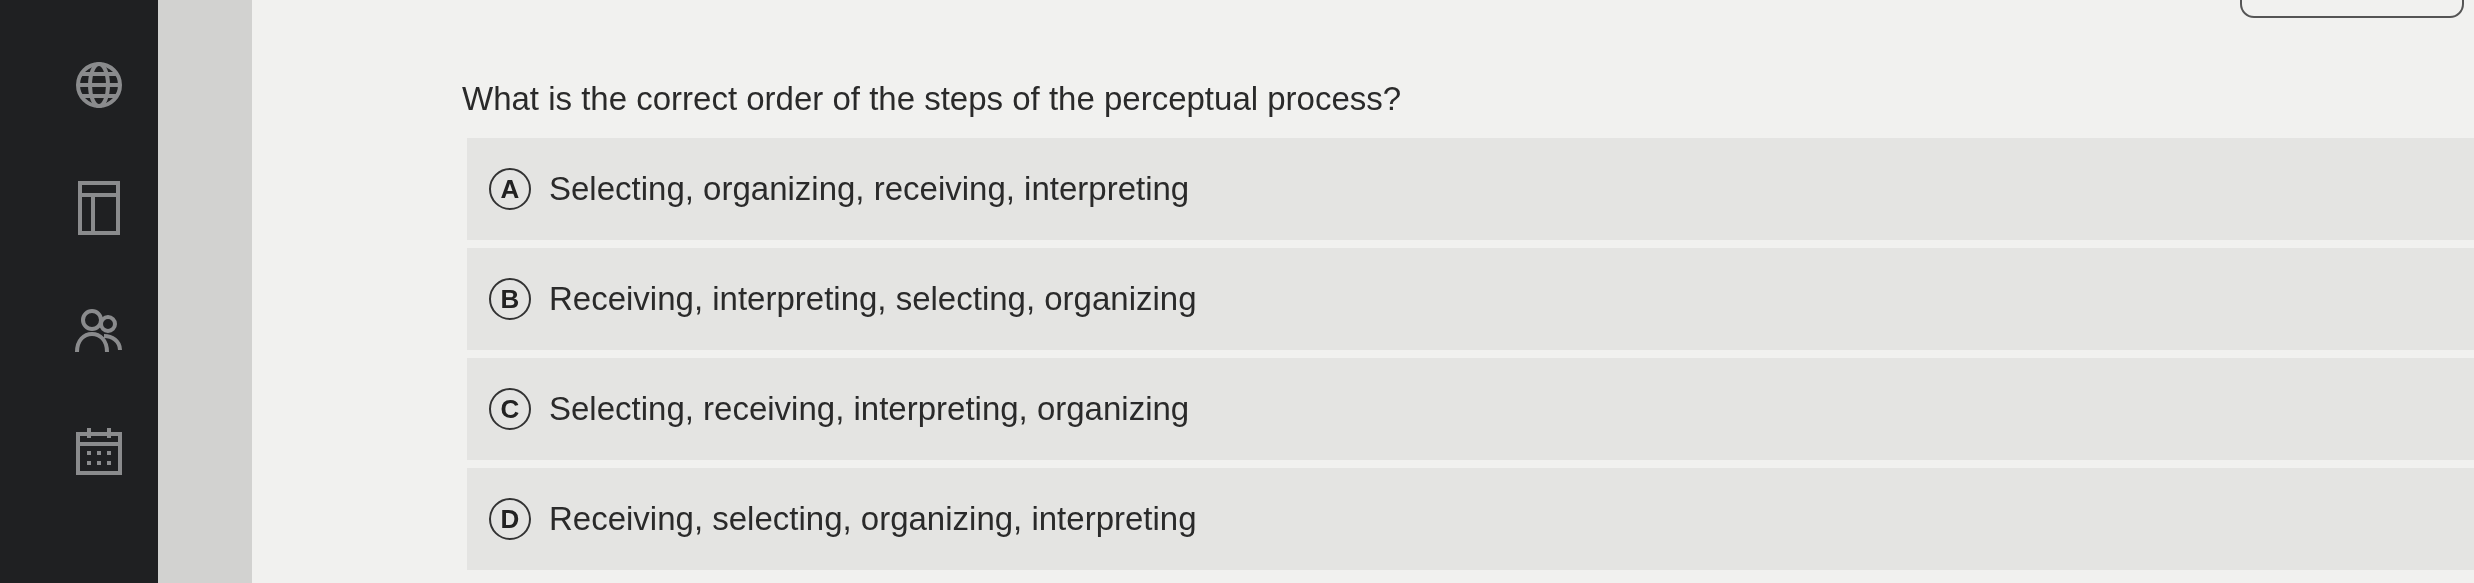 Image resolution: width=2474 pixels, height=583 pixels. What do you see at coordinates (1470, 189) in the screenshot?
I see `answer-option: A Selecting, organizing, receiving, interpreting` at bounding box center [1470, 189].